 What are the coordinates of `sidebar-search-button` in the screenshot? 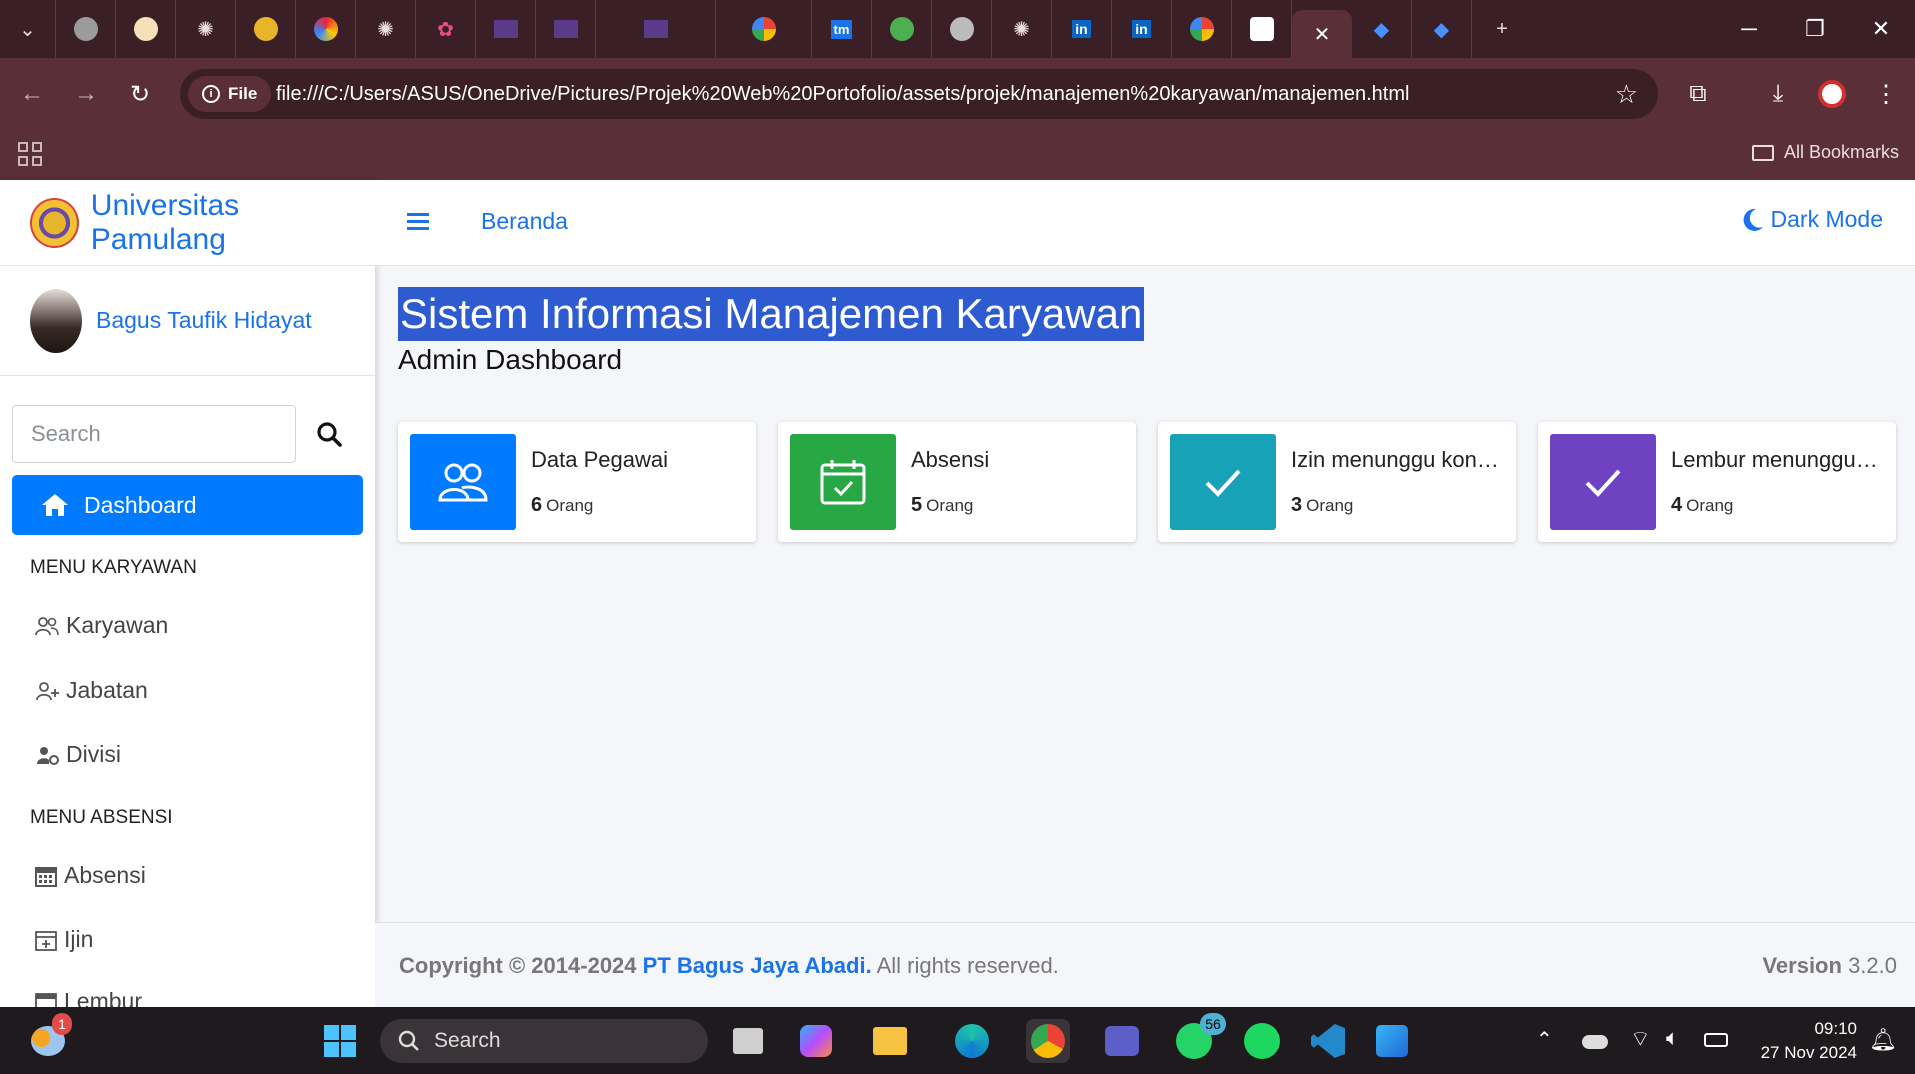 It's located at (329, 434).